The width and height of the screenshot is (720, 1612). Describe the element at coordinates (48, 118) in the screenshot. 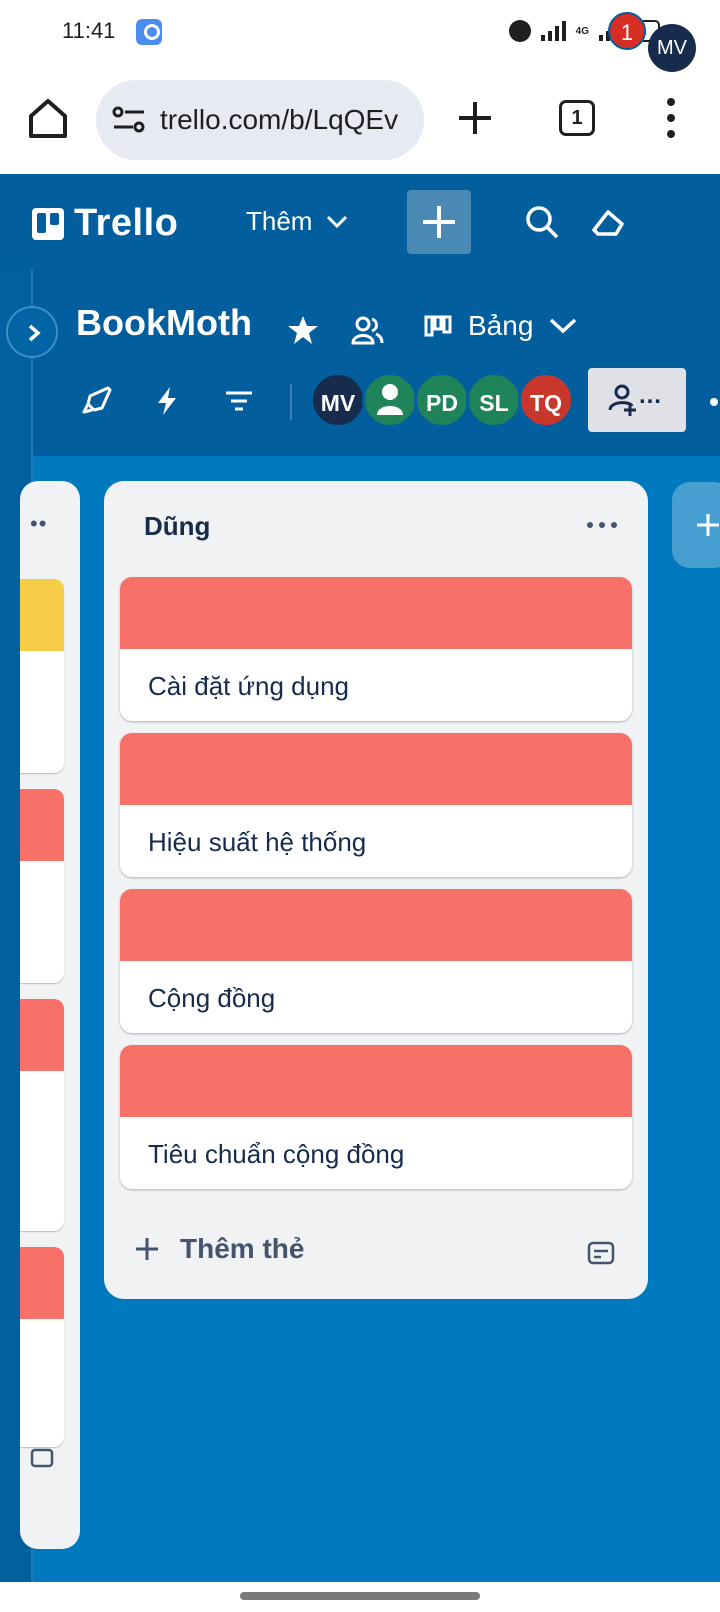

I see `home-icon` at that location.